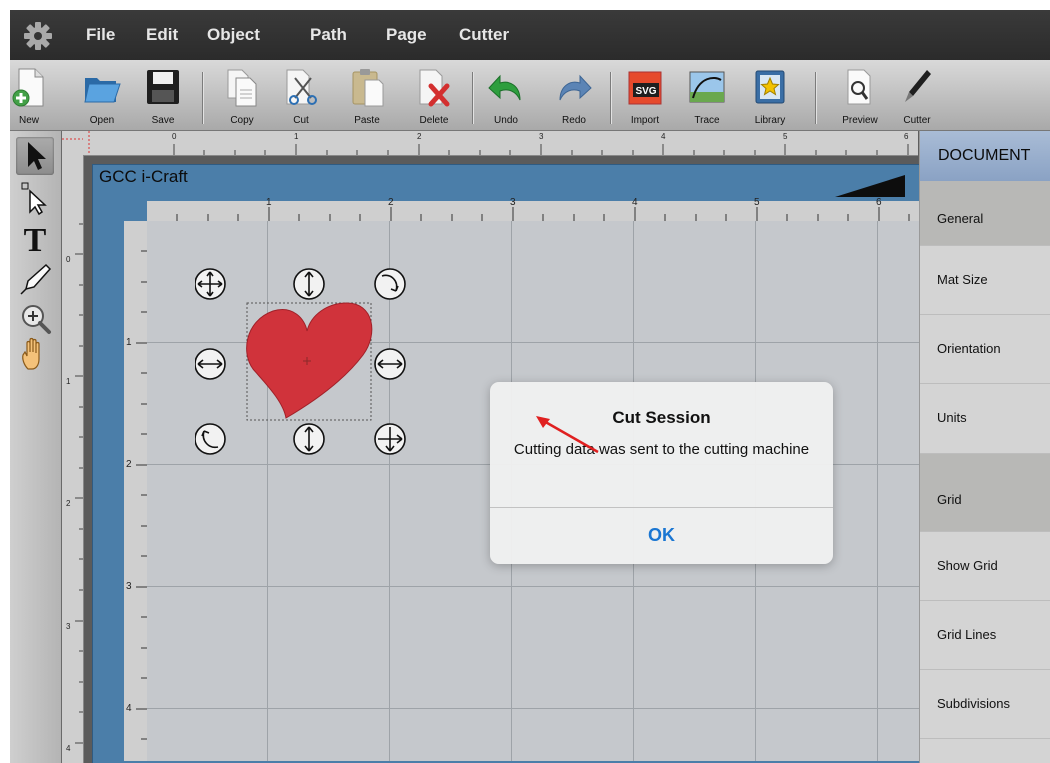  What do you see at coordinates (985, 635) in the screenshot?
I see `panel-item-grid-lines: Grid Lines` at bounding box center [985, 635].